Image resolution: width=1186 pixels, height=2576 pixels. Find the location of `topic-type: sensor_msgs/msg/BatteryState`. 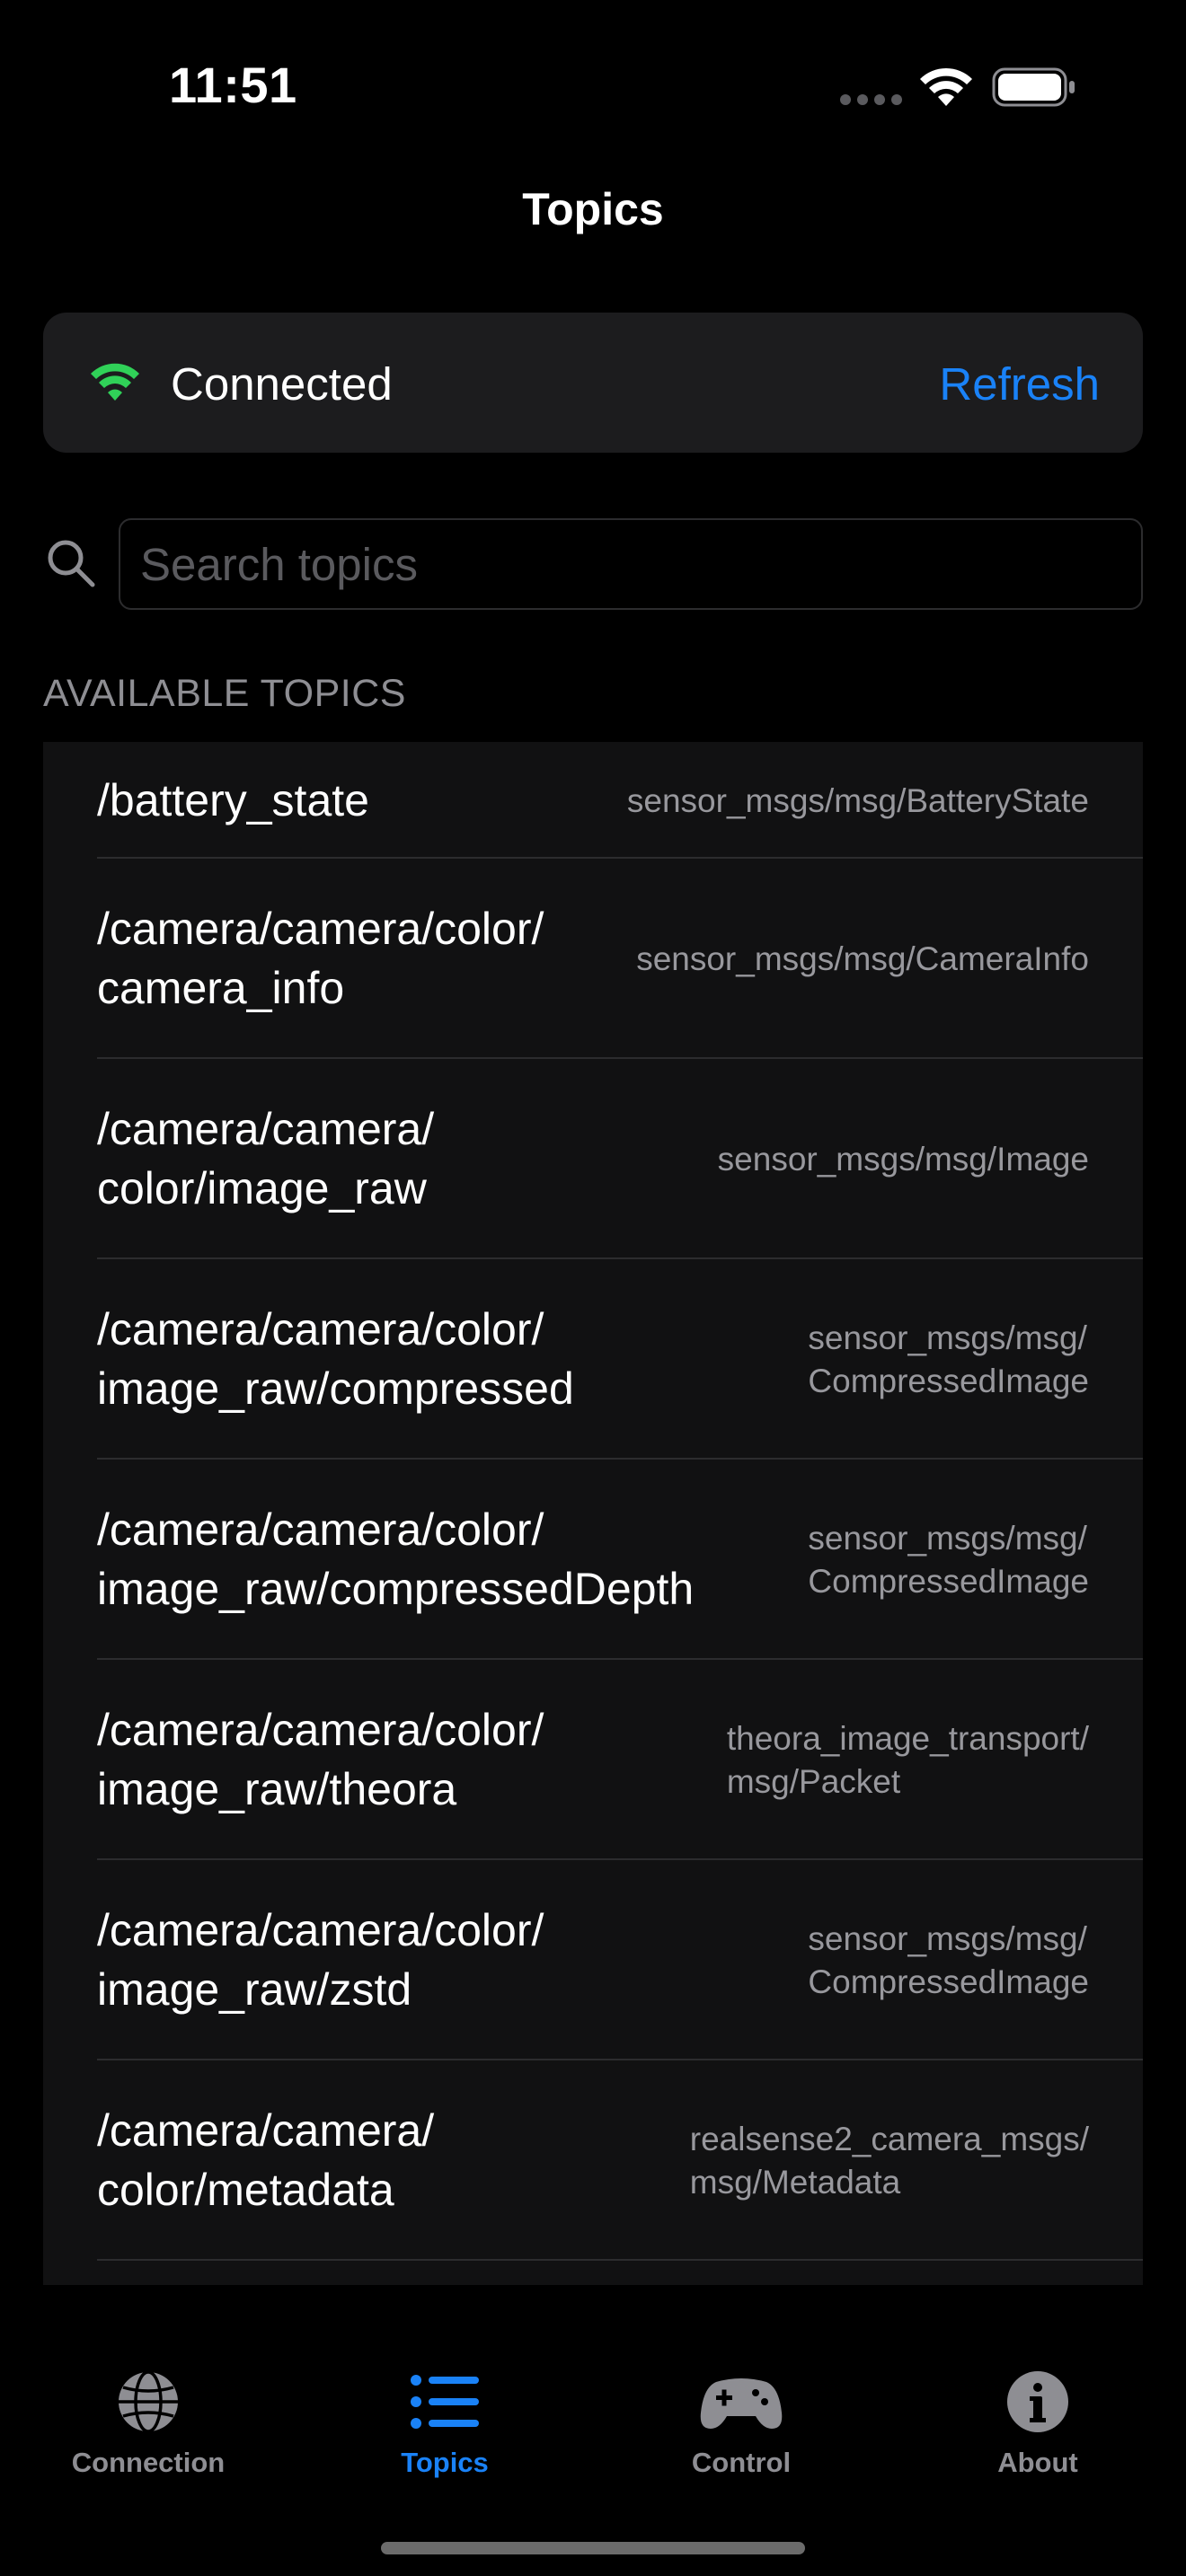

topic-type: sensor_msgs/msg/BatteryState is located at coordinates (857, 800).